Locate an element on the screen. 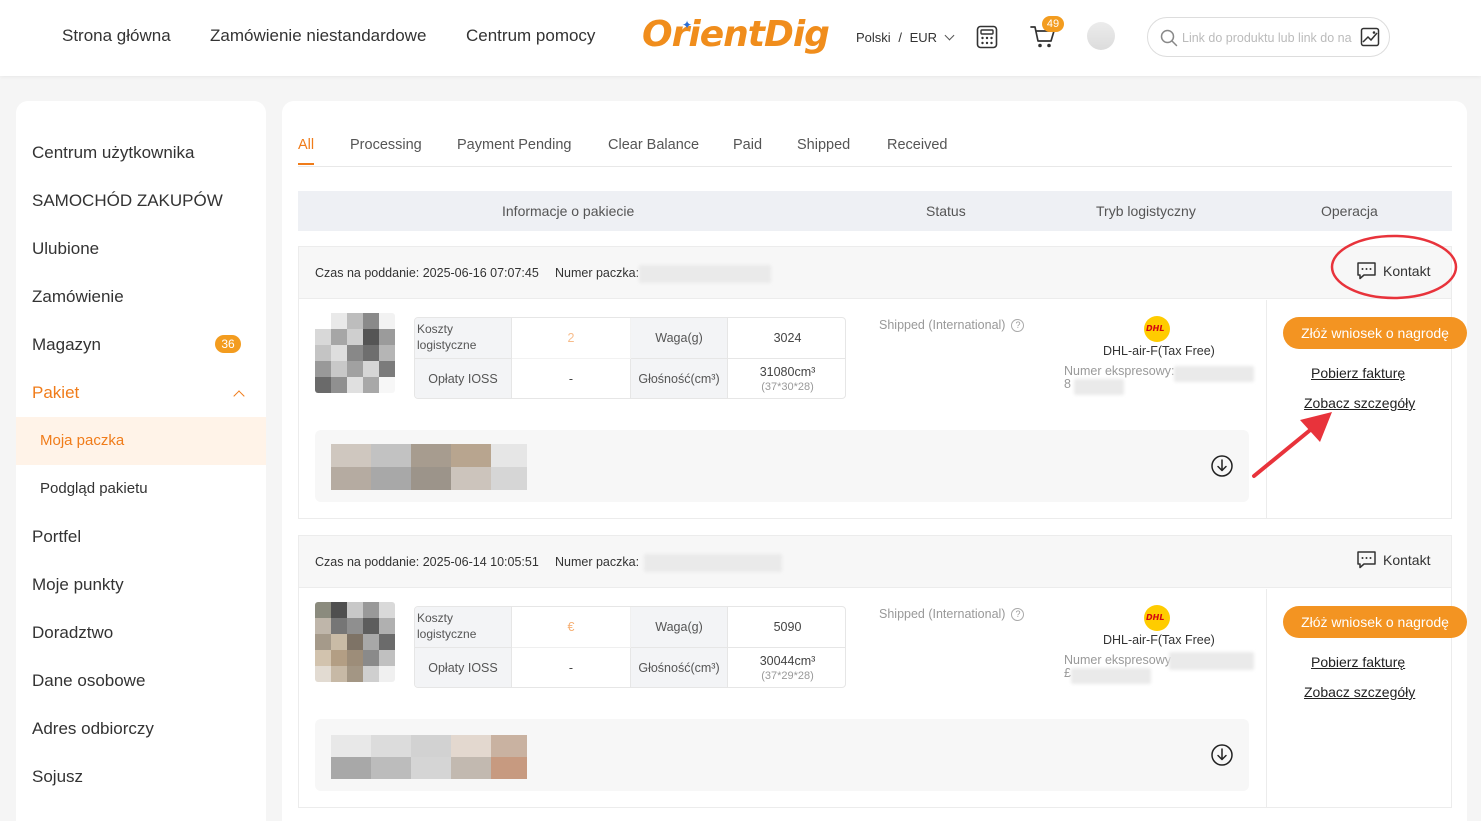 This screenshot has height=821, width=1481. search-box is located at coordinates (1268, 37).